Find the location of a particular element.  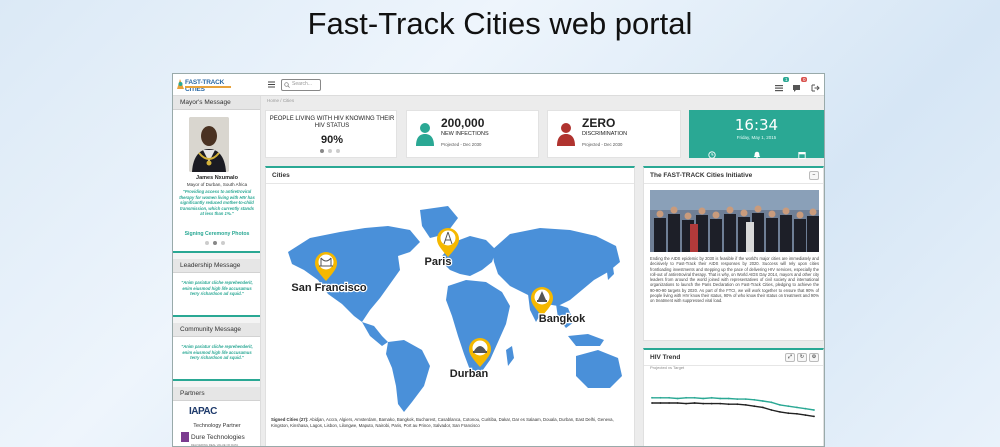

technology-partner-label: Technology Partner is located at coordinates (217, 426).